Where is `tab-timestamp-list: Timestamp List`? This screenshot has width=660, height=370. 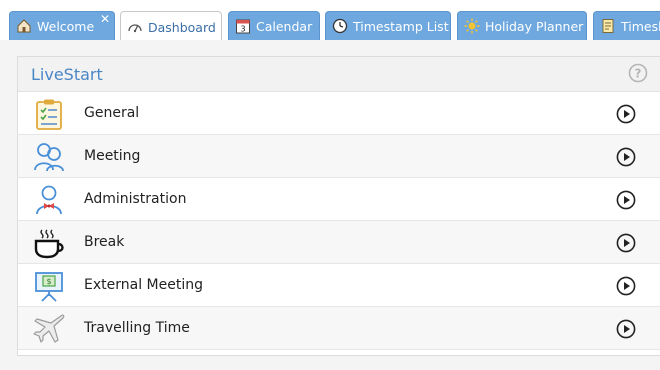
tab-timestamp-list: Timestamp List is located at coordinates (388, 25).